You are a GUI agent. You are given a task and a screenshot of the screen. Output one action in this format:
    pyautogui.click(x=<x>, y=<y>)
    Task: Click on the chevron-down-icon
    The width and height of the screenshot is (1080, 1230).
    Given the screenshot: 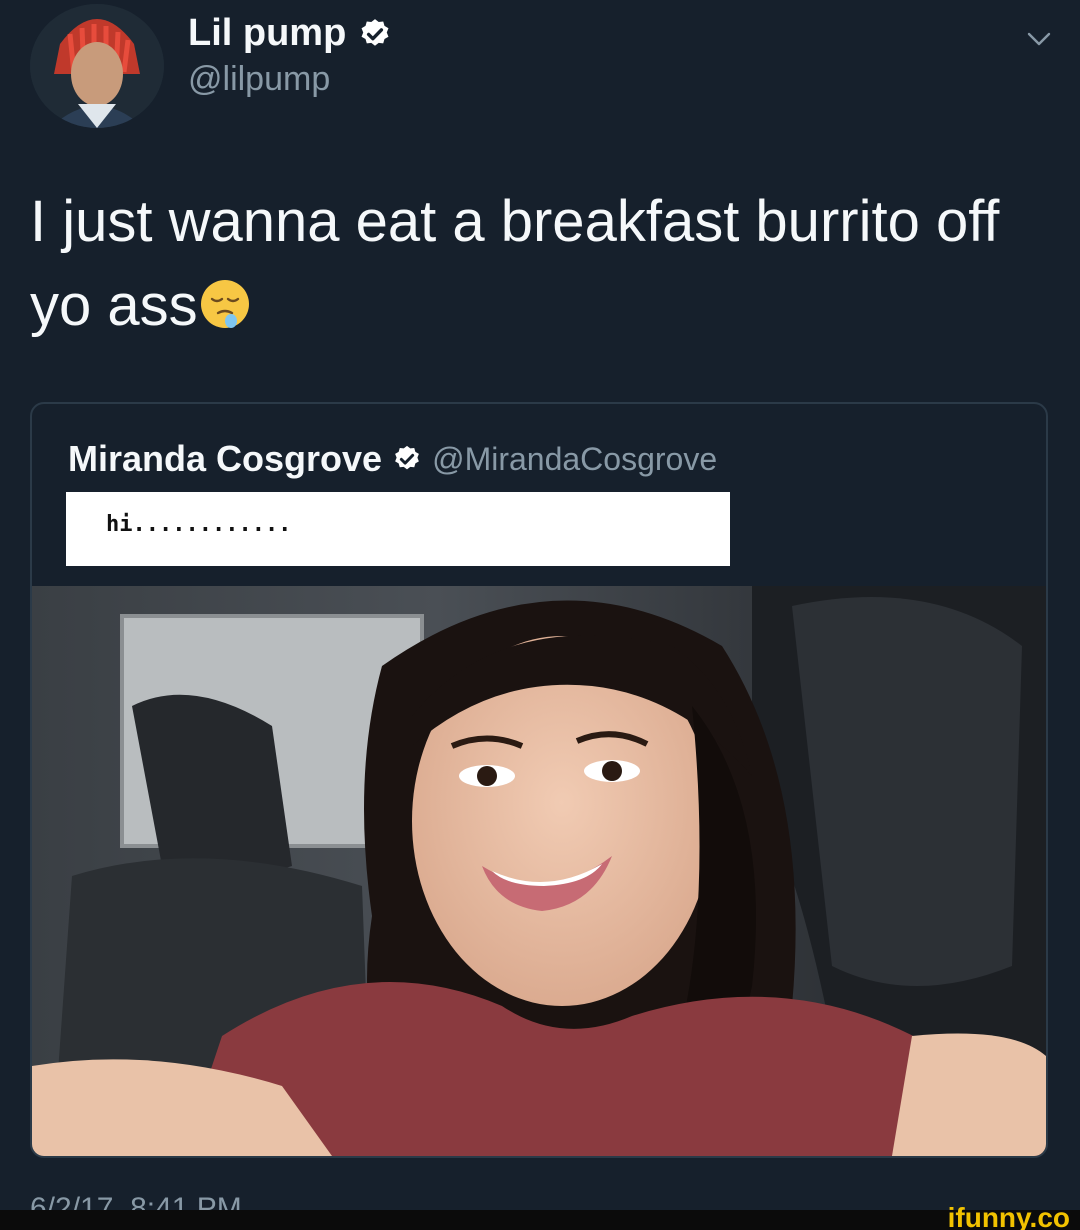 What is the action you would take?
    pyautogui.click(x=1039, y=39)
    